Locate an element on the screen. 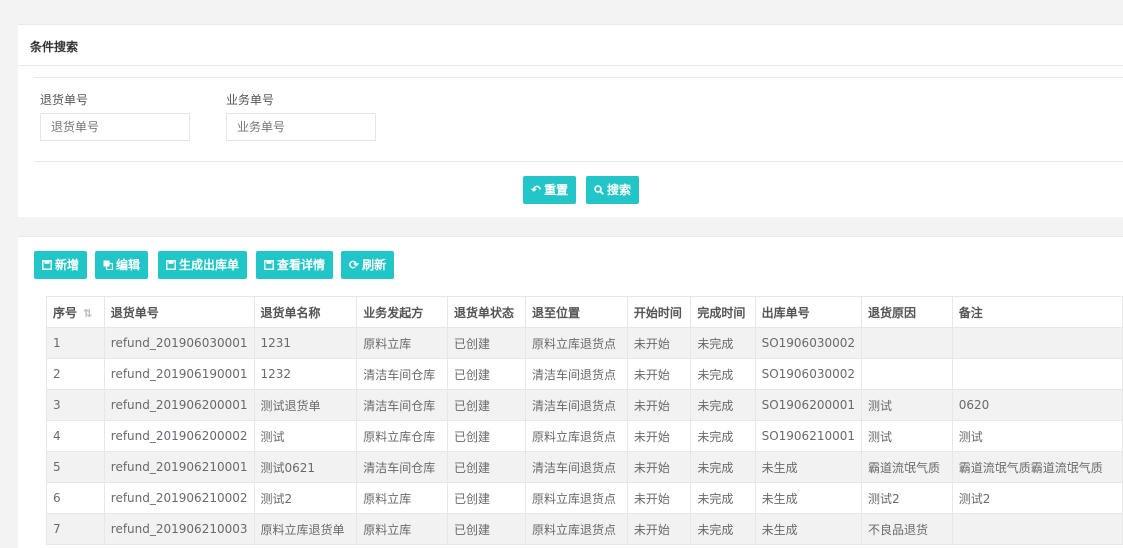 This screenshot has height=548, width=1123. column-header-finish-time: 完成时间 is located at coordinates (723, 312).